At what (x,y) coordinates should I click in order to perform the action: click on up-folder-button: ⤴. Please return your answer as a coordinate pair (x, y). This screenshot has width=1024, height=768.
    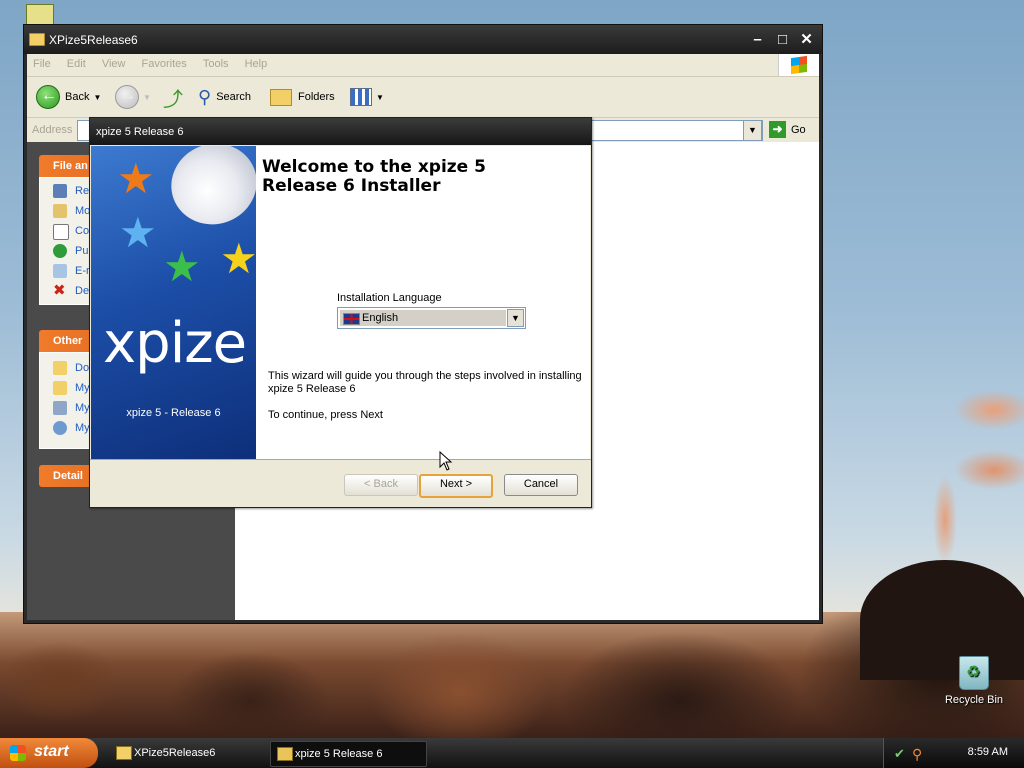
    Looking at the image, I should click on (173, 98).